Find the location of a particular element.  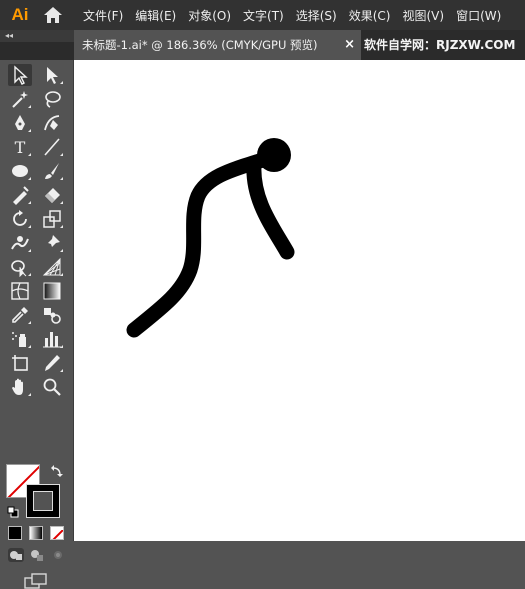

slice-tool-icon is located at coordinates (52, 363).